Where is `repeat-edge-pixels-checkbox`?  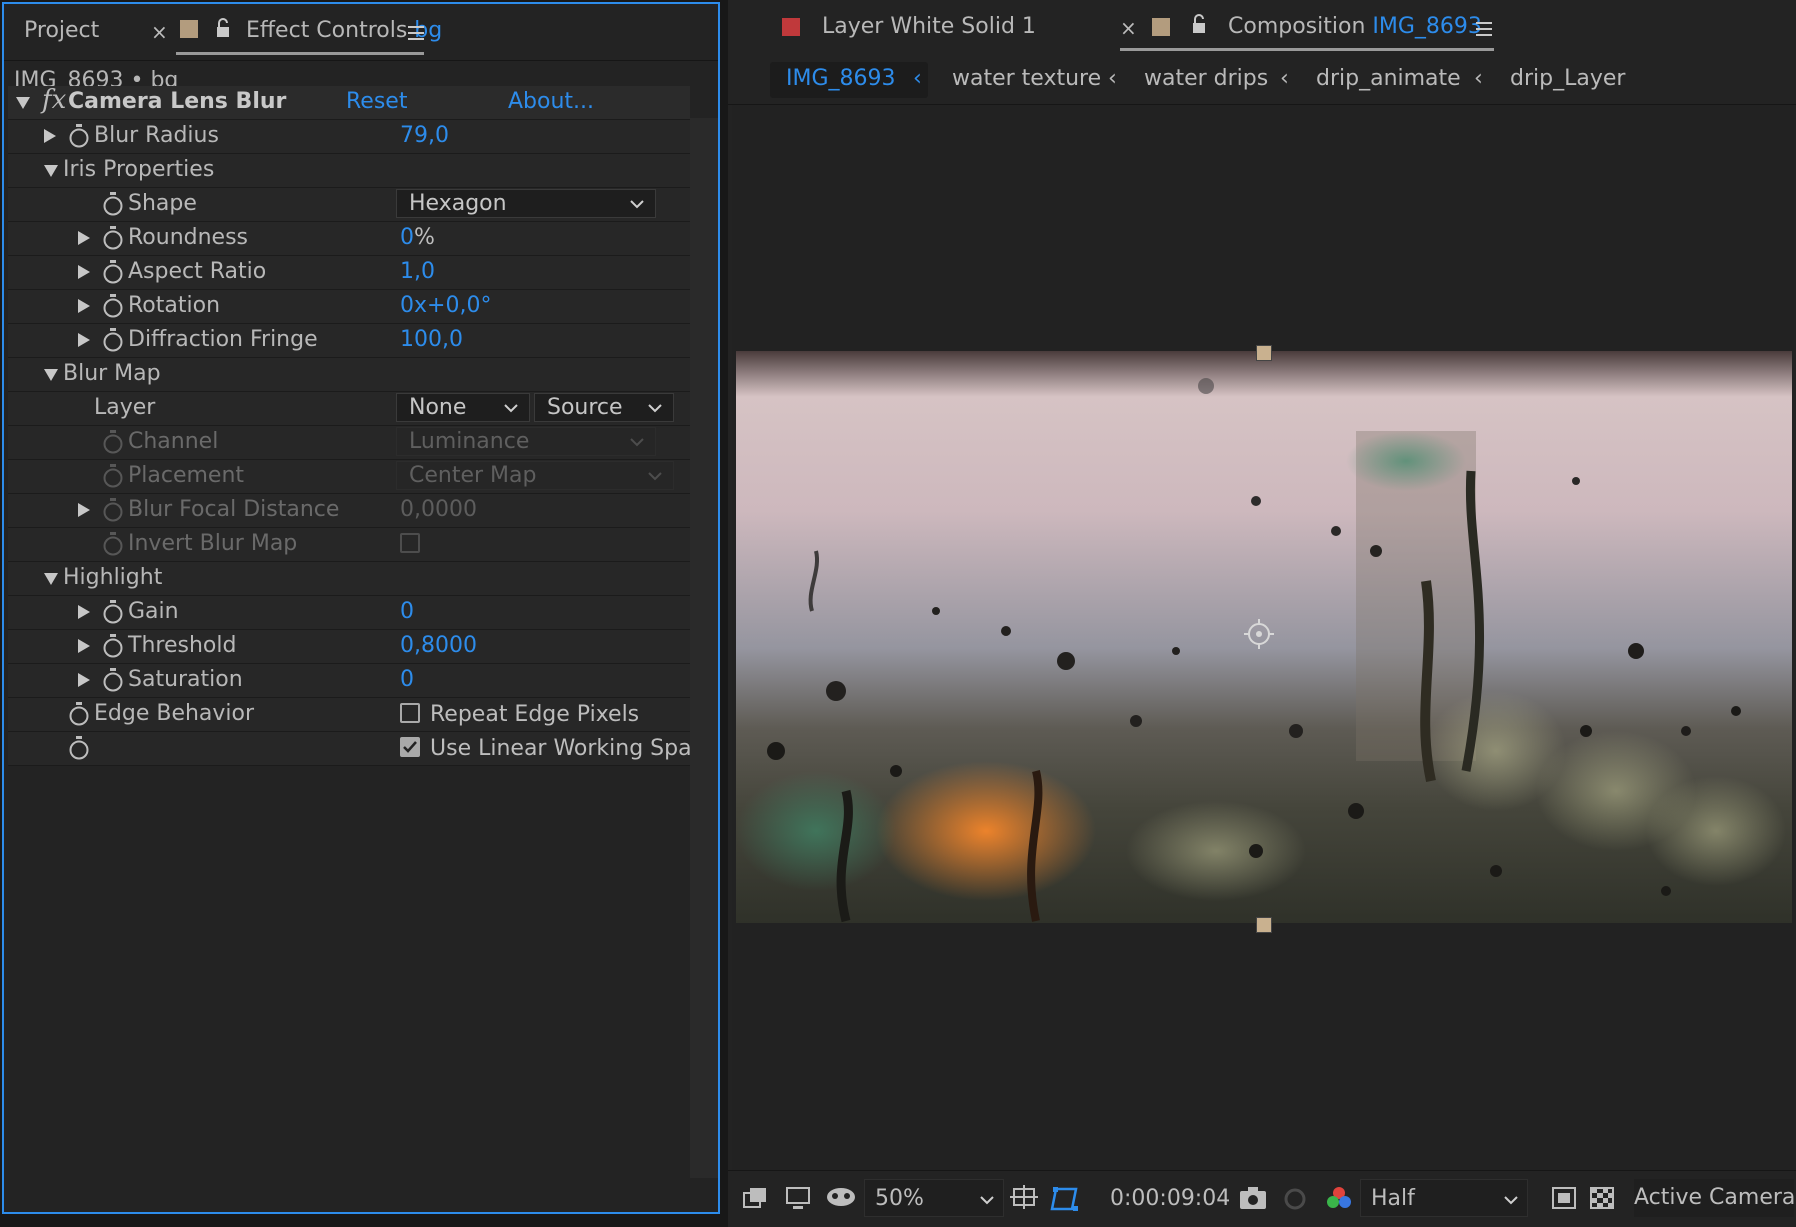 repeat-edge-pixels-checkbox is located at coordinates (410, 713).